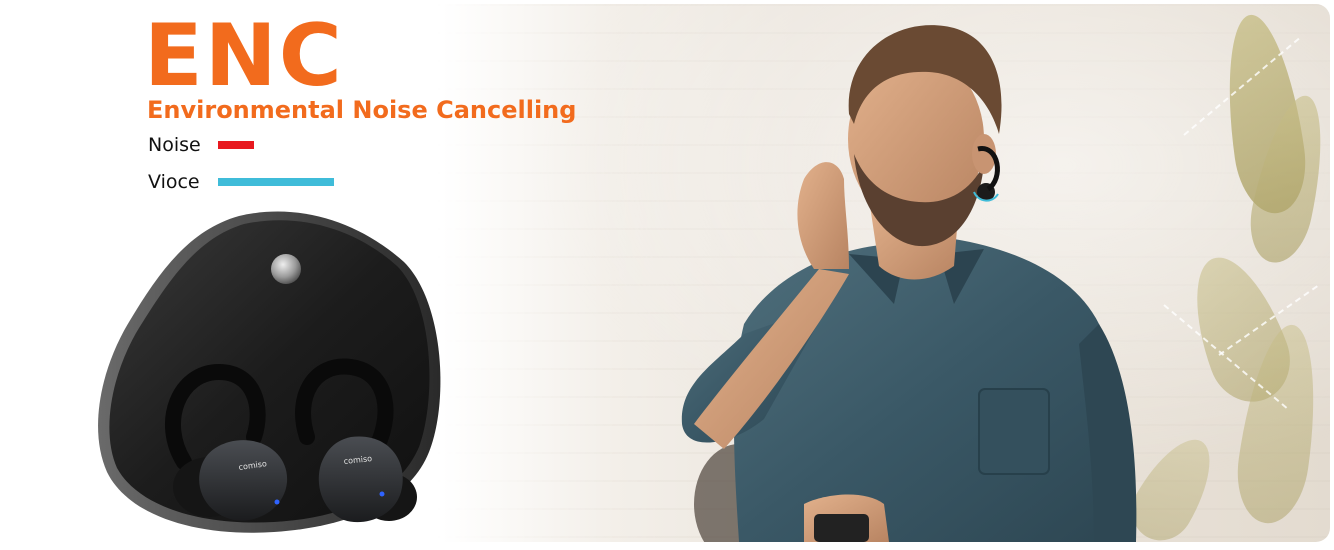  Describe the element at coordinates (174, 182) in the screenshot. I see `legend-voice-label: Vioce` at that location.